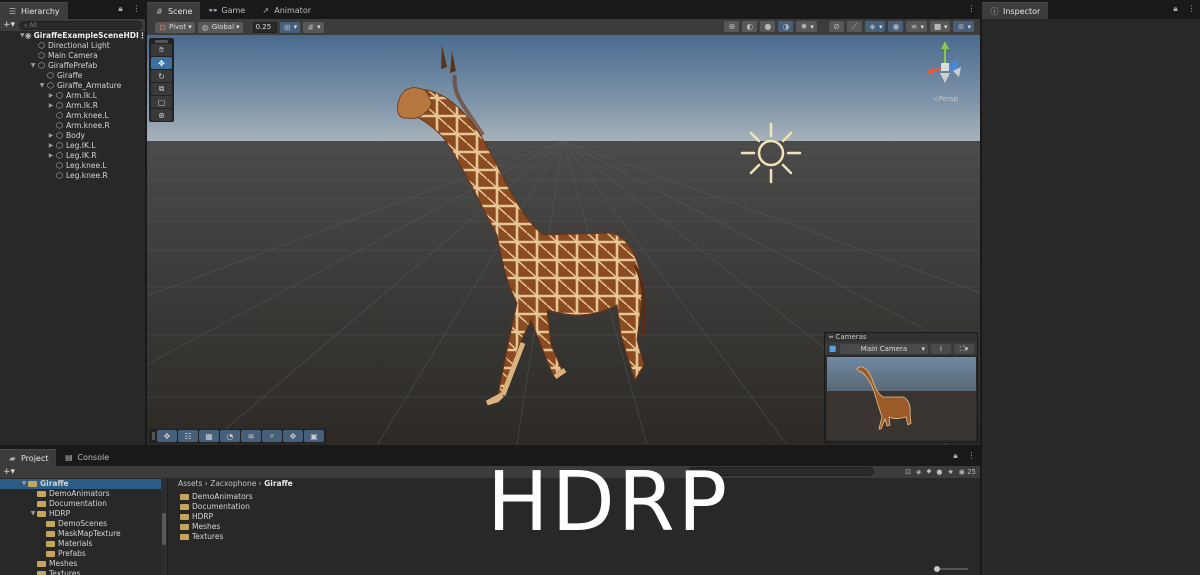 Image resolution: width=1200 pixels, height=575 pixels. I want to click on tab-project: ▰ Project, so click(28, 457).